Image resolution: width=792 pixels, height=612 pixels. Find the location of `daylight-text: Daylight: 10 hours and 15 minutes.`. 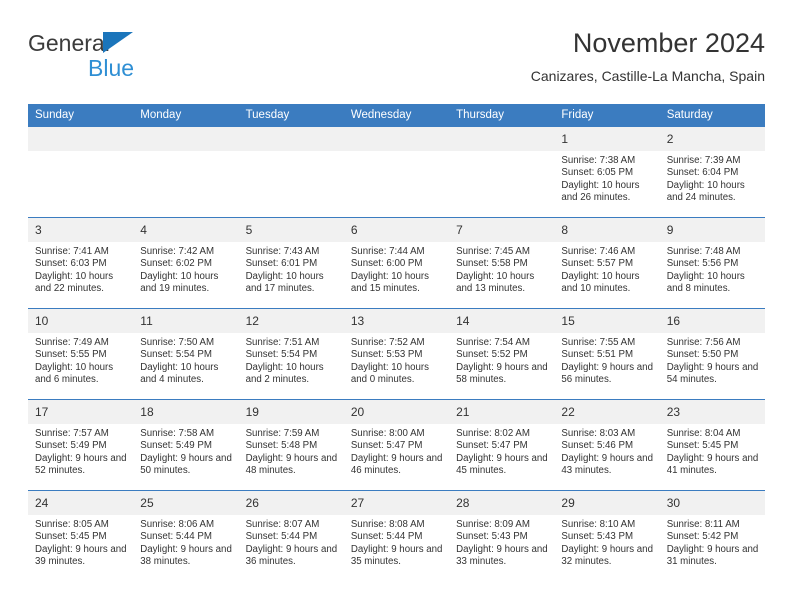

daylight-text: Daylight: 10 hours and 15 minutes. is located at coordinates (389, 282).